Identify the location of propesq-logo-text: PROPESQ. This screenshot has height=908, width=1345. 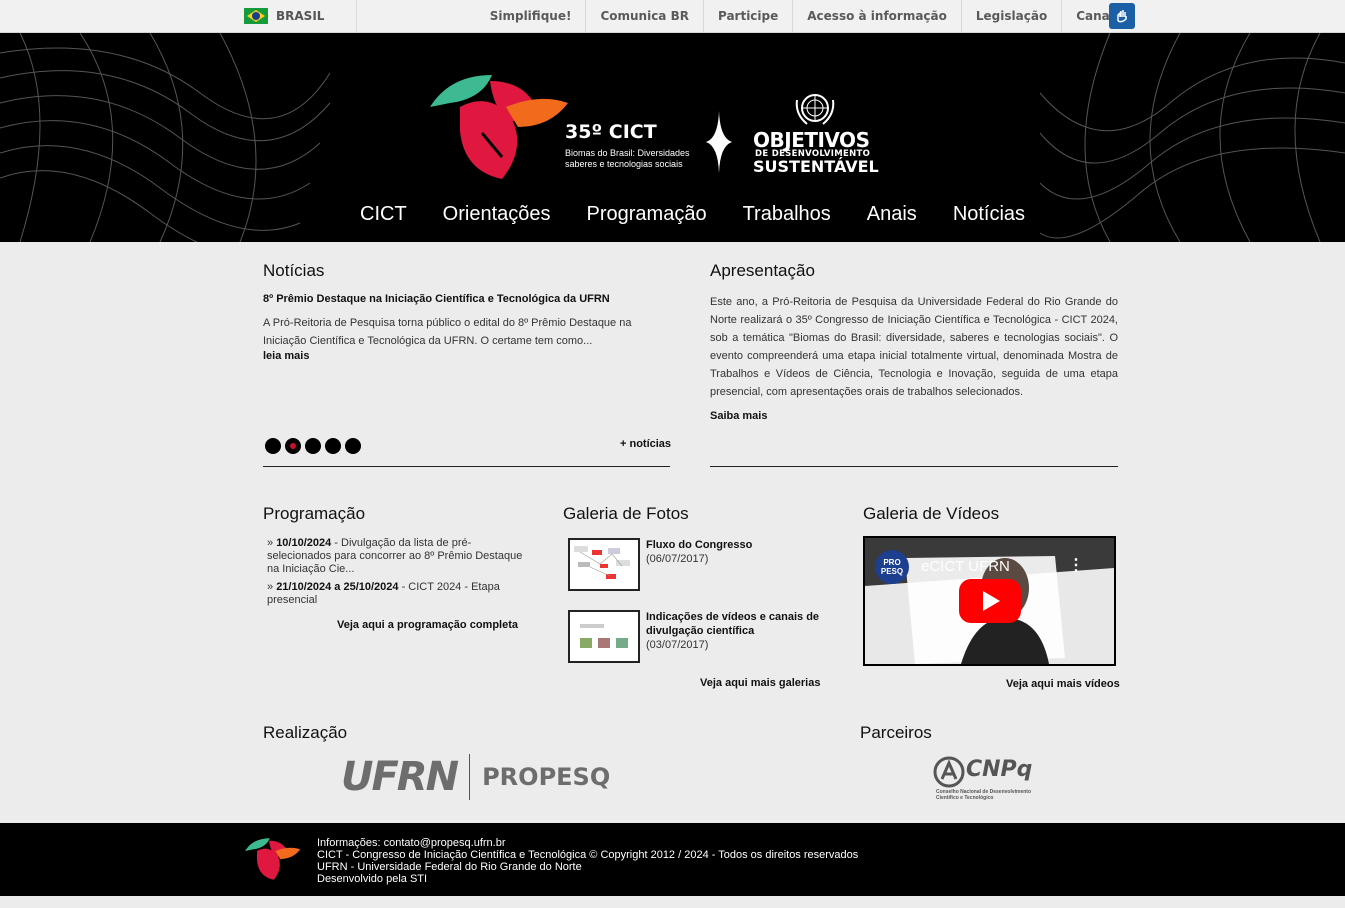
(546, 777).